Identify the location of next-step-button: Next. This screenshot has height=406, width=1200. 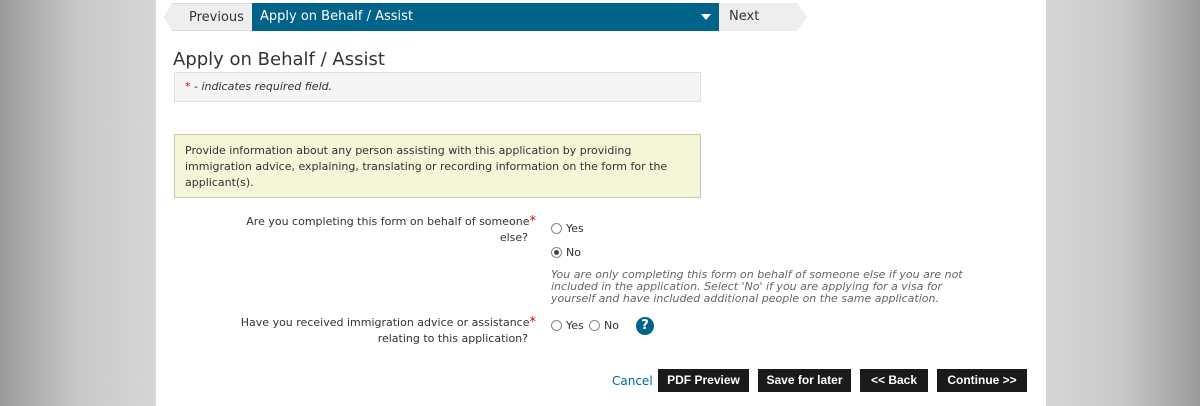
(763, 17).